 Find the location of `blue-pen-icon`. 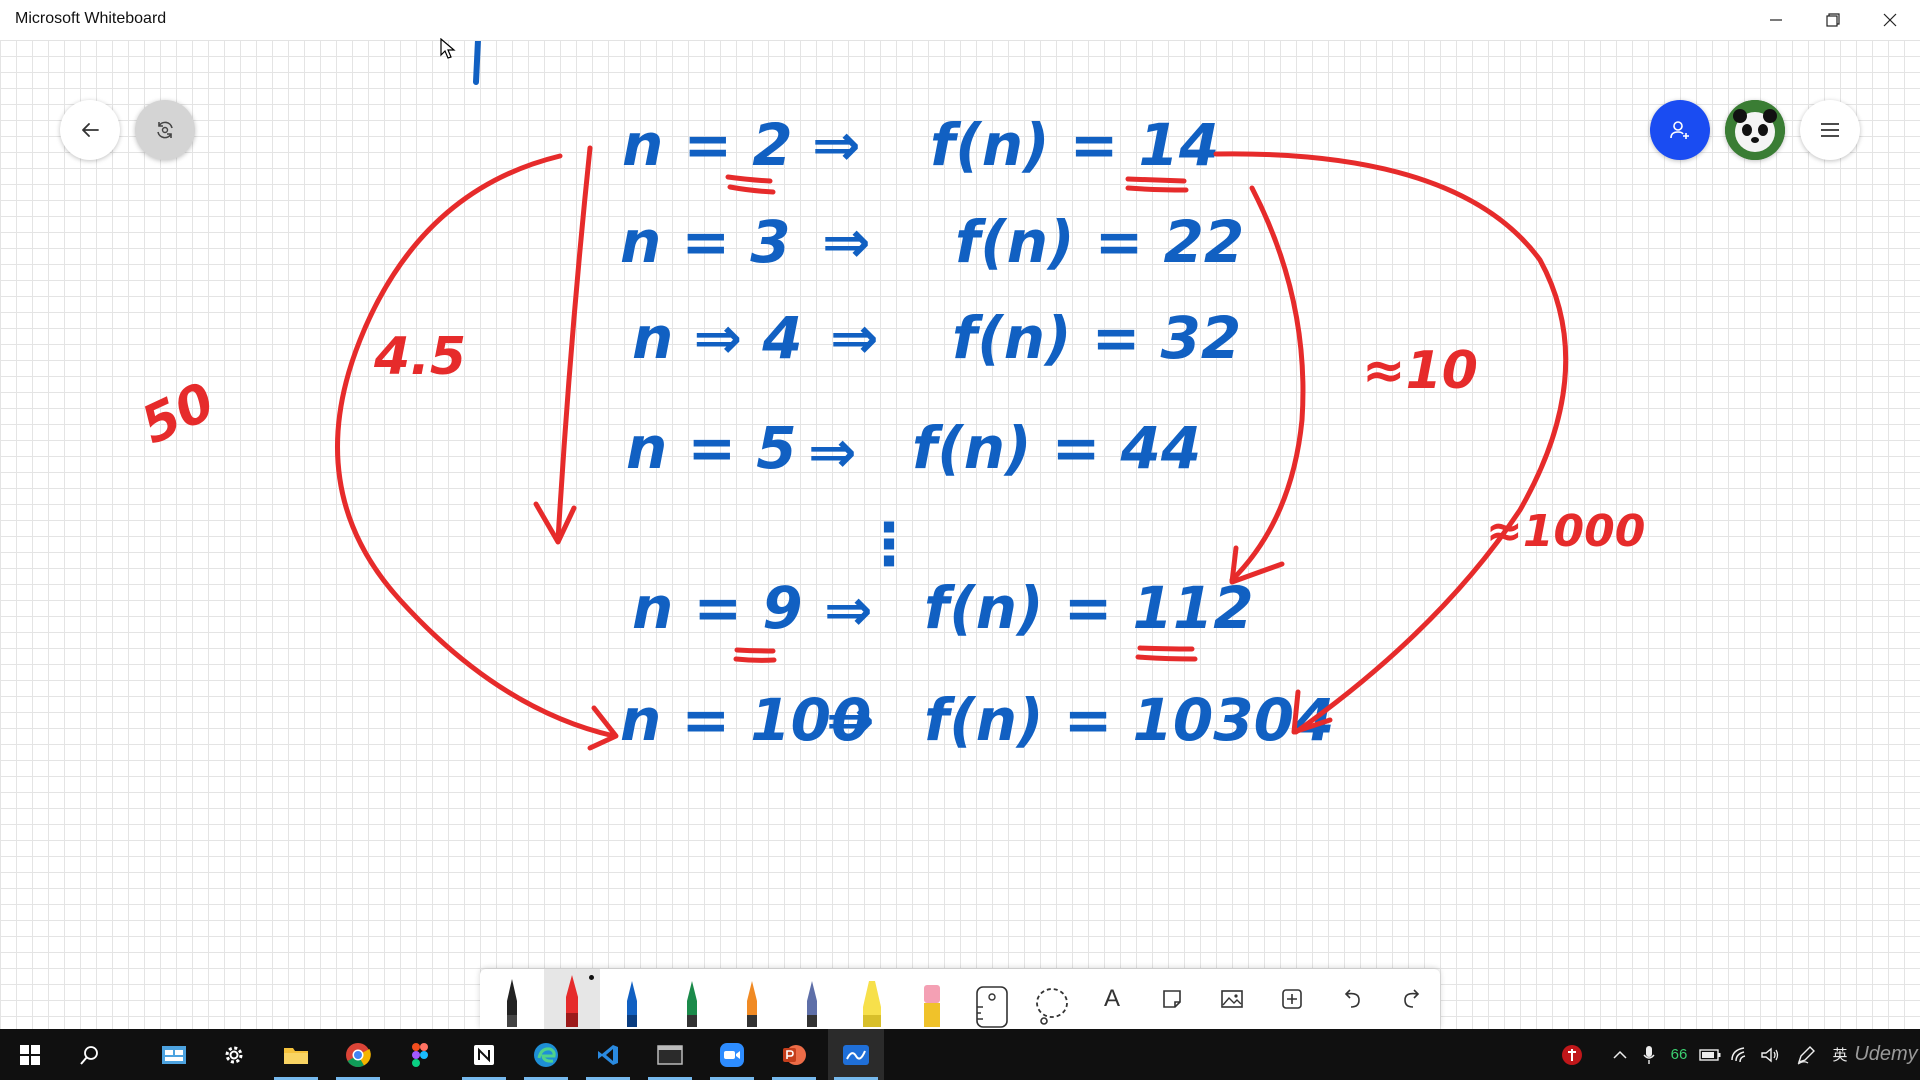

blue-pen-icon is located at coordinates (632, 1004).